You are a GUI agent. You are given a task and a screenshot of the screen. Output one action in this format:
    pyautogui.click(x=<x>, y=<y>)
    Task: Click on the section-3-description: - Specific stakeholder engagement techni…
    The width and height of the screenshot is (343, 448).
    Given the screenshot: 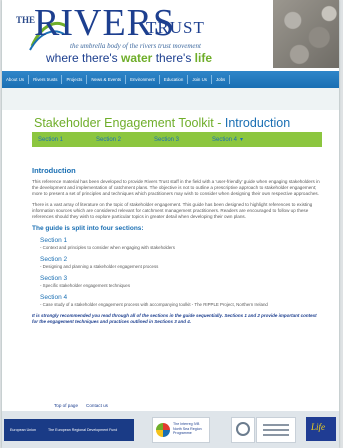 What is the action you would take?
    pyautogui.click(x=85, y=285)
    